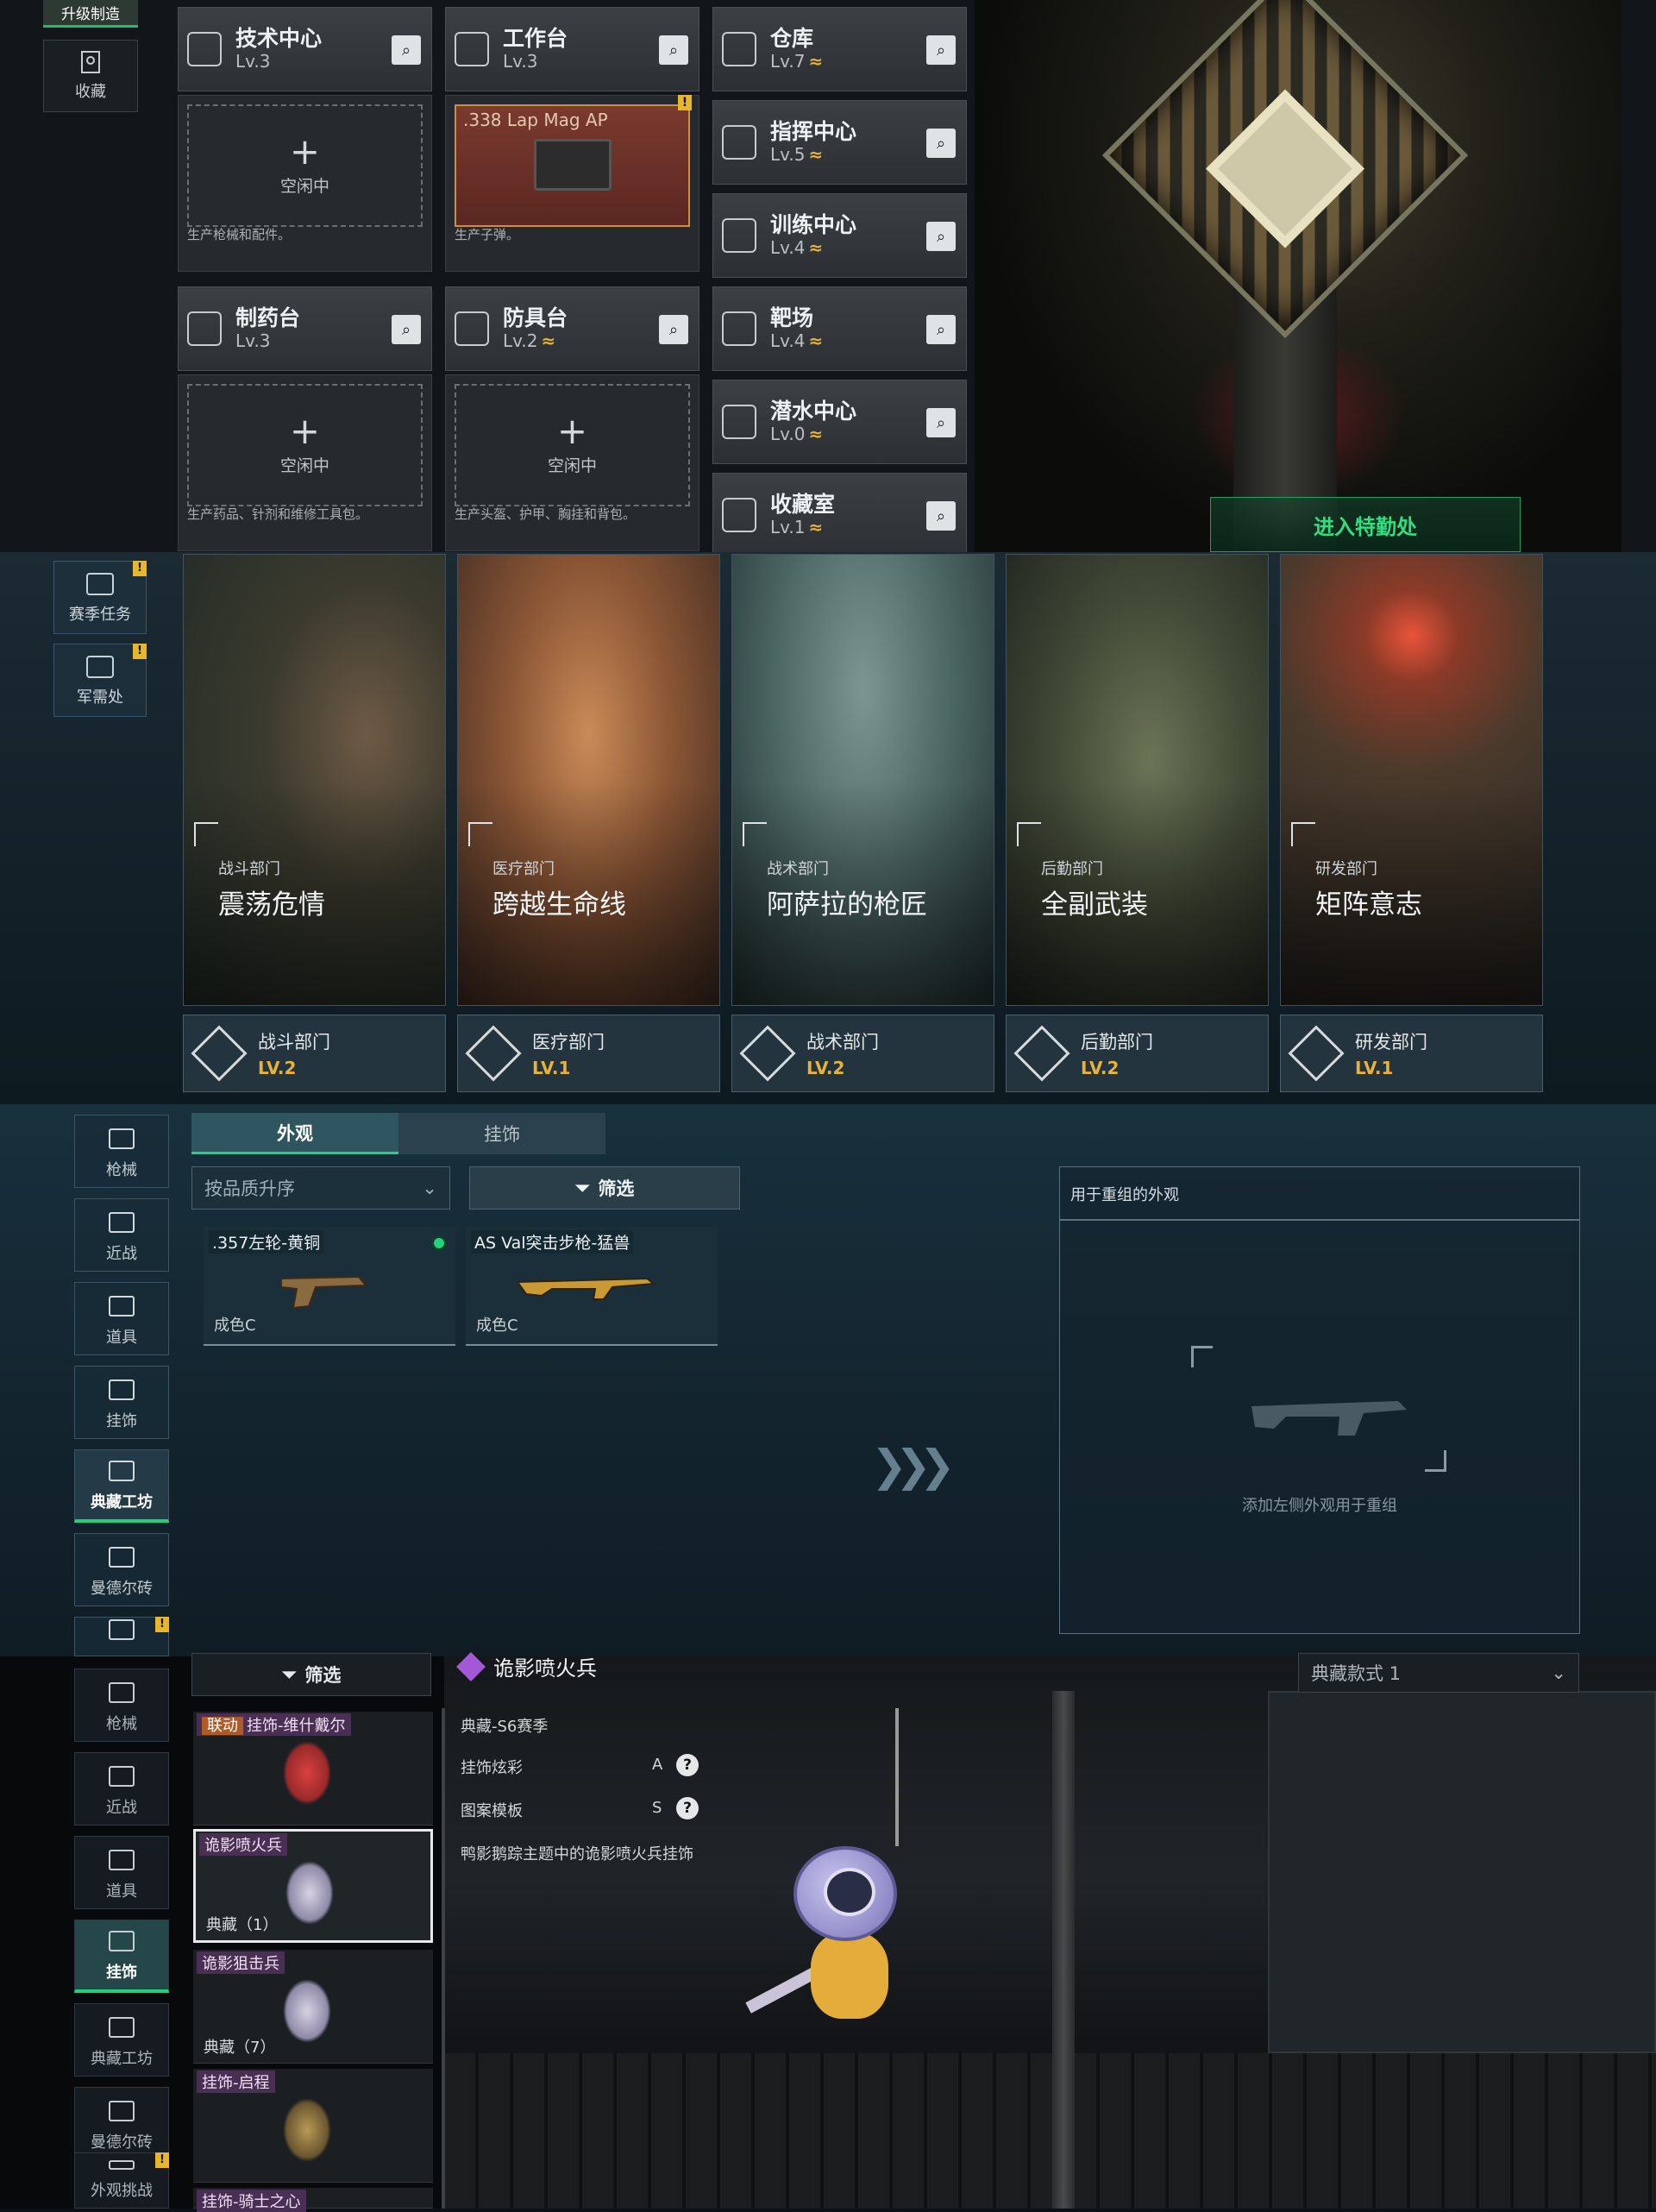 This screenshot has height=2212, width=1656. I want to click on facility-name: 训练中心, so click(814, 225).